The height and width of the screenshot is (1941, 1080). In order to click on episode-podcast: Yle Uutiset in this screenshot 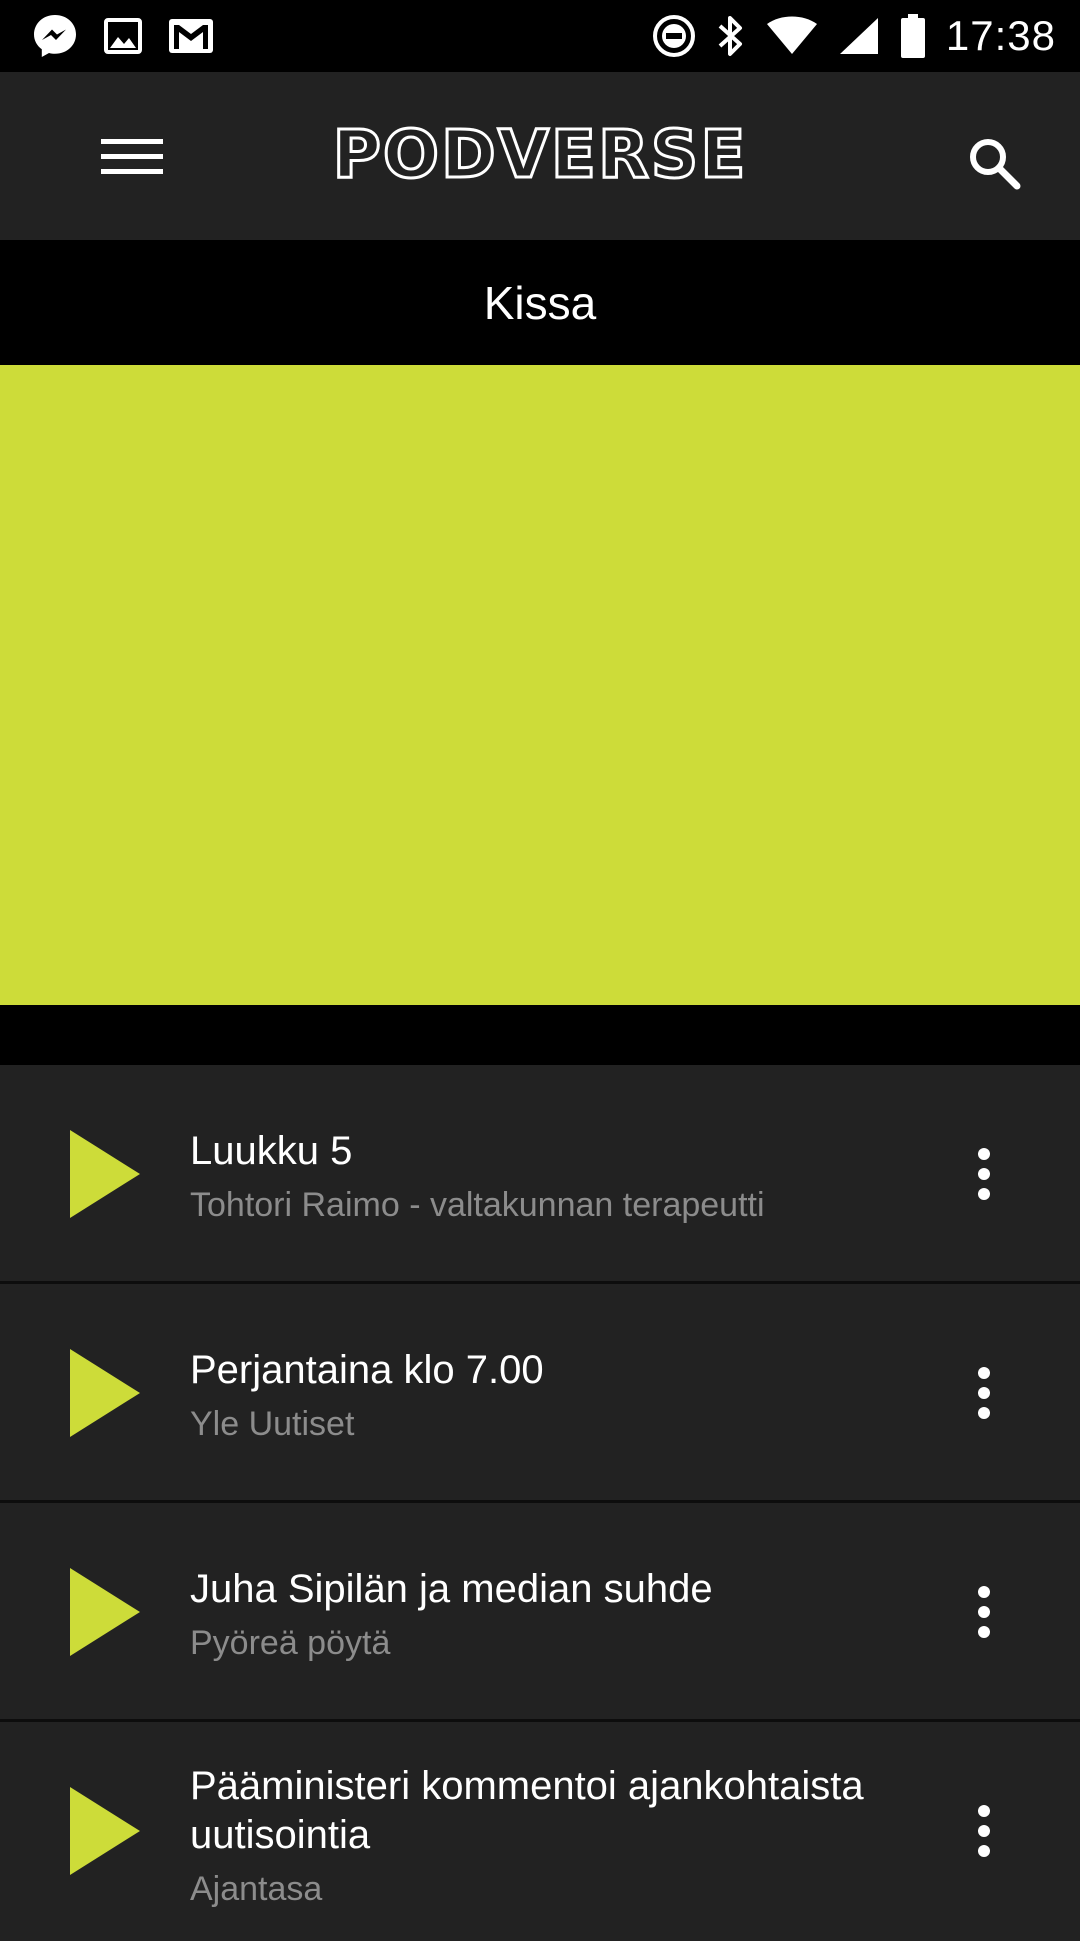, I will do `click(272, 1424)`.